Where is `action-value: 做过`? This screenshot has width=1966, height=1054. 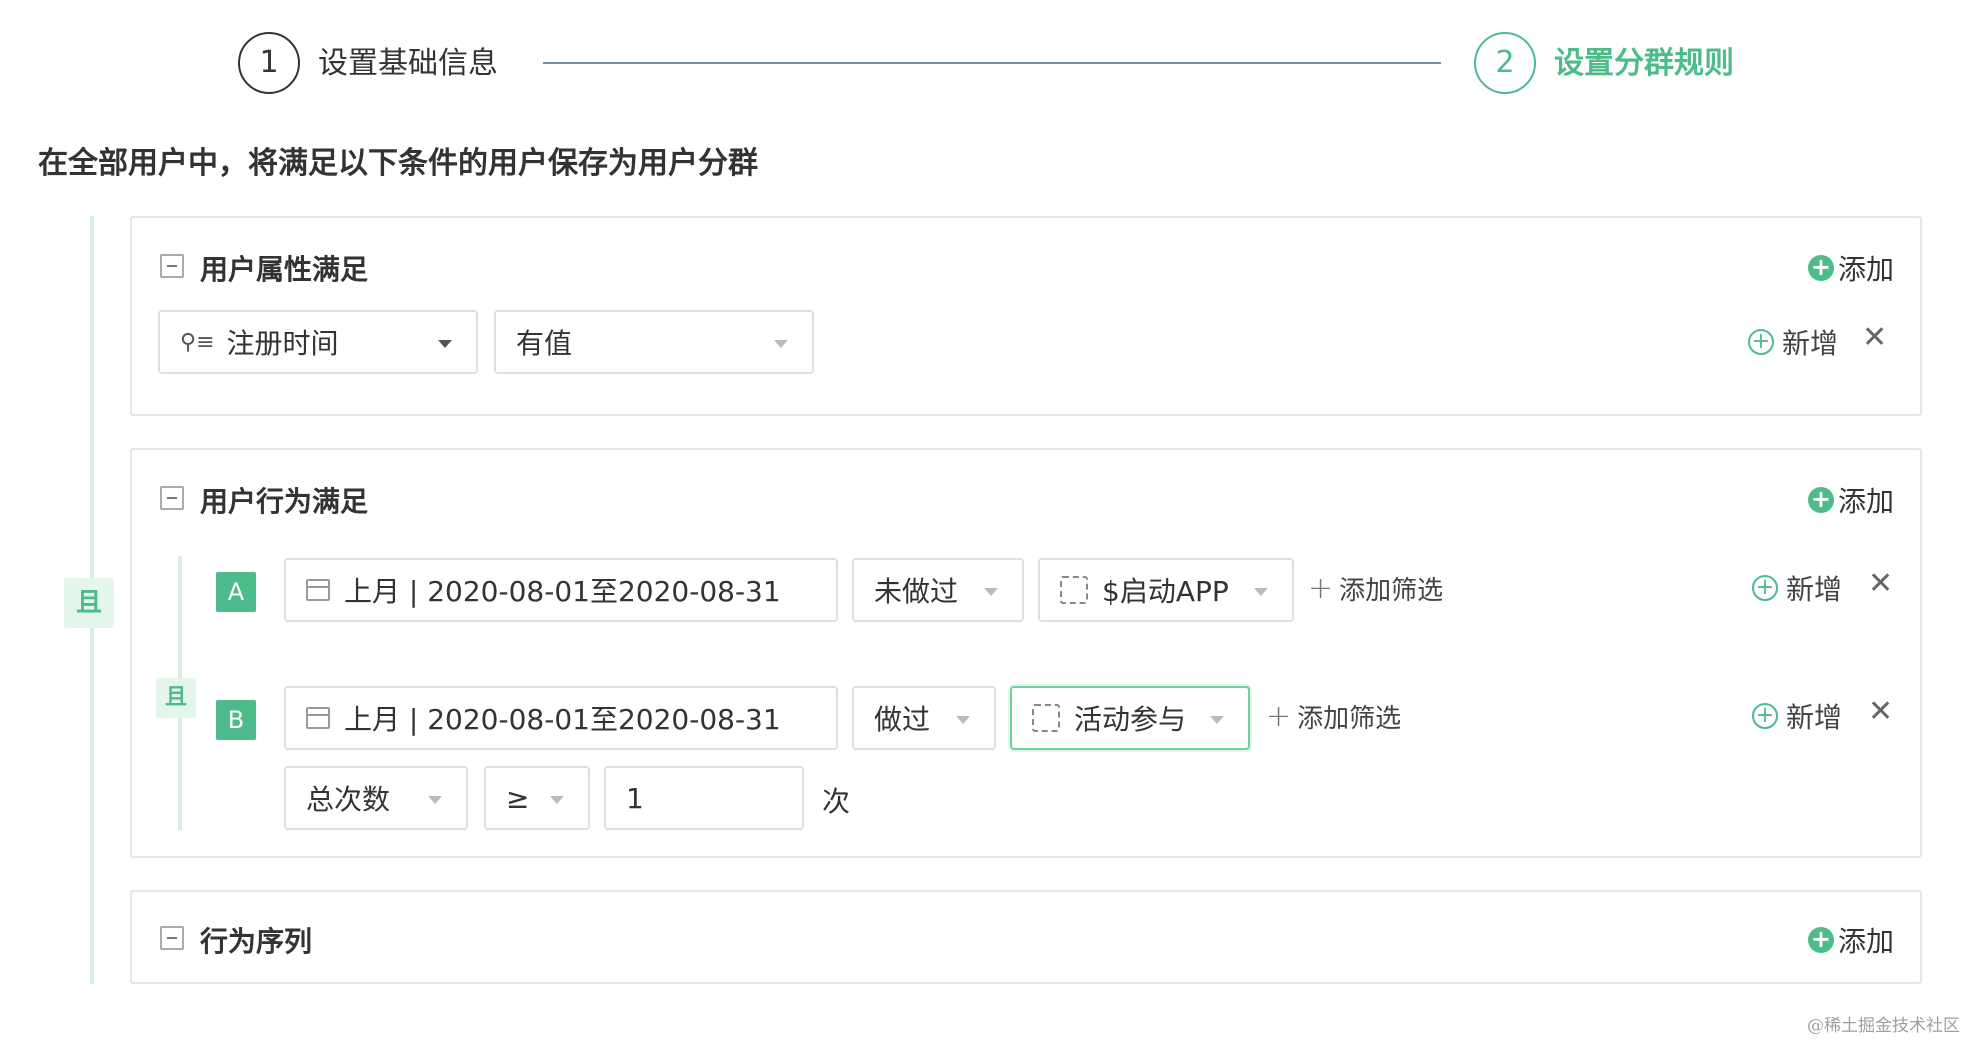 action-value: 做过 is located at coordinates (902, 719).